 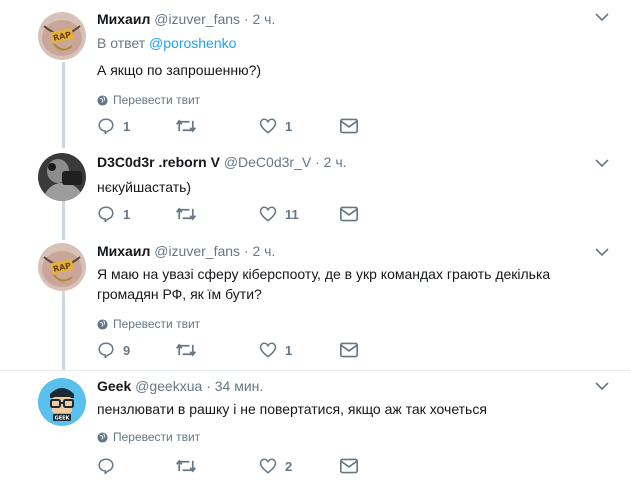 What do you see at coordinates (315, 370) in the screenshot?
I see `divider` at bounding box center [315, 370].